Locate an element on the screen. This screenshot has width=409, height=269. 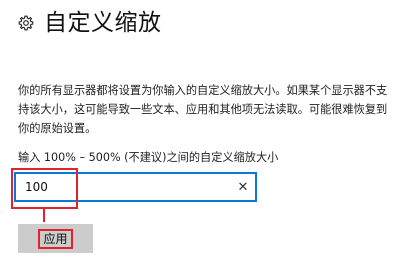
page-header: 自定义缩放 is located at coordinates (90, 23).